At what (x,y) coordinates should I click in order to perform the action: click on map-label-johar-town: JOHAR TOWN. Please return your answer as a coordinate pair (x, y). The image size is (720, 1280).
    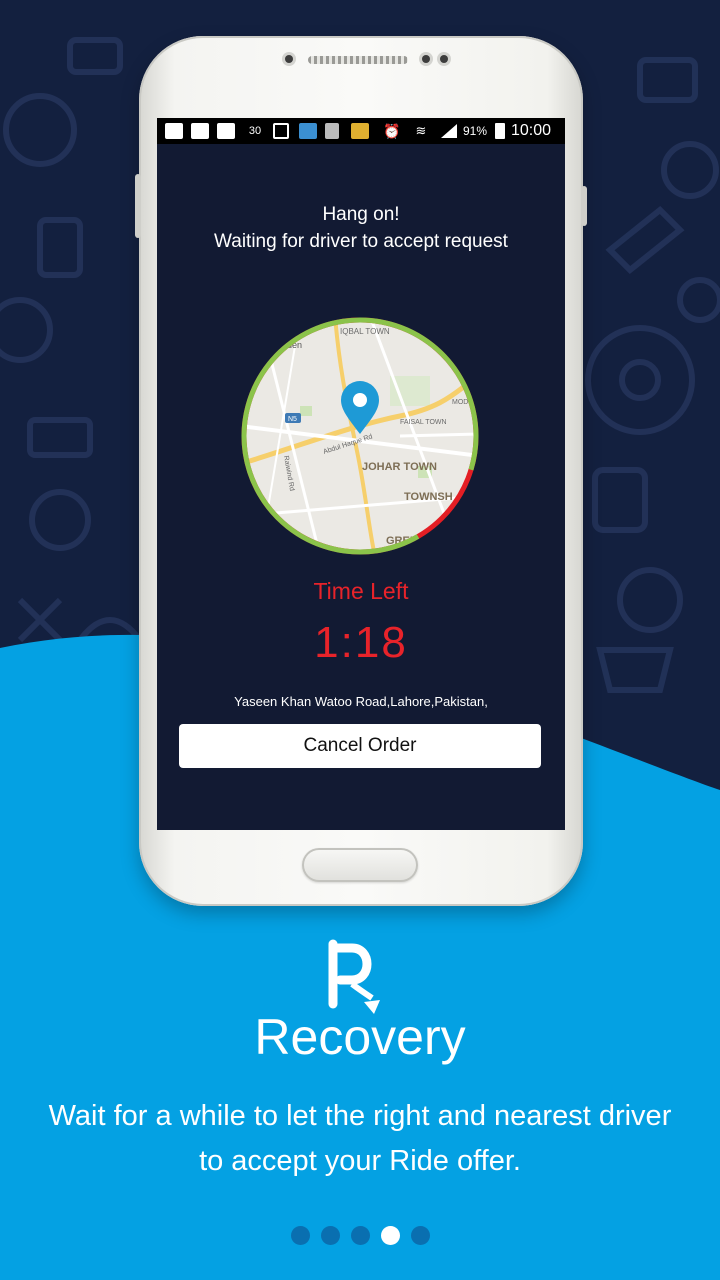
    Looking at the image, I should click on (399, 467).